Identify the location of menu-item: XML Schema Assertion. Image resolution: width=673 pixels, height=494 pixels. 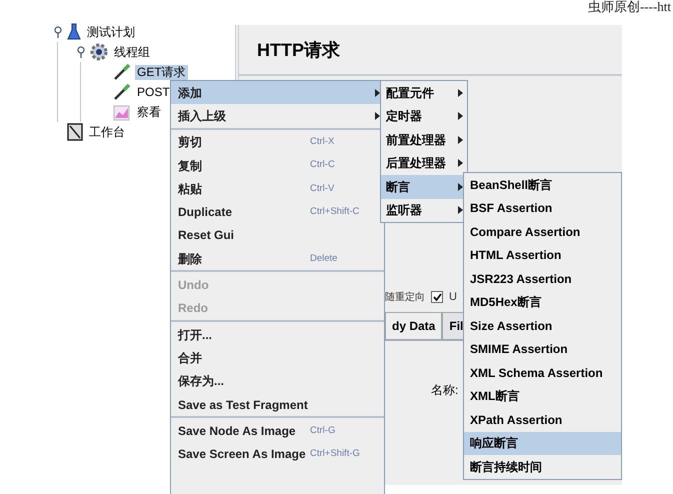
(542, 372).